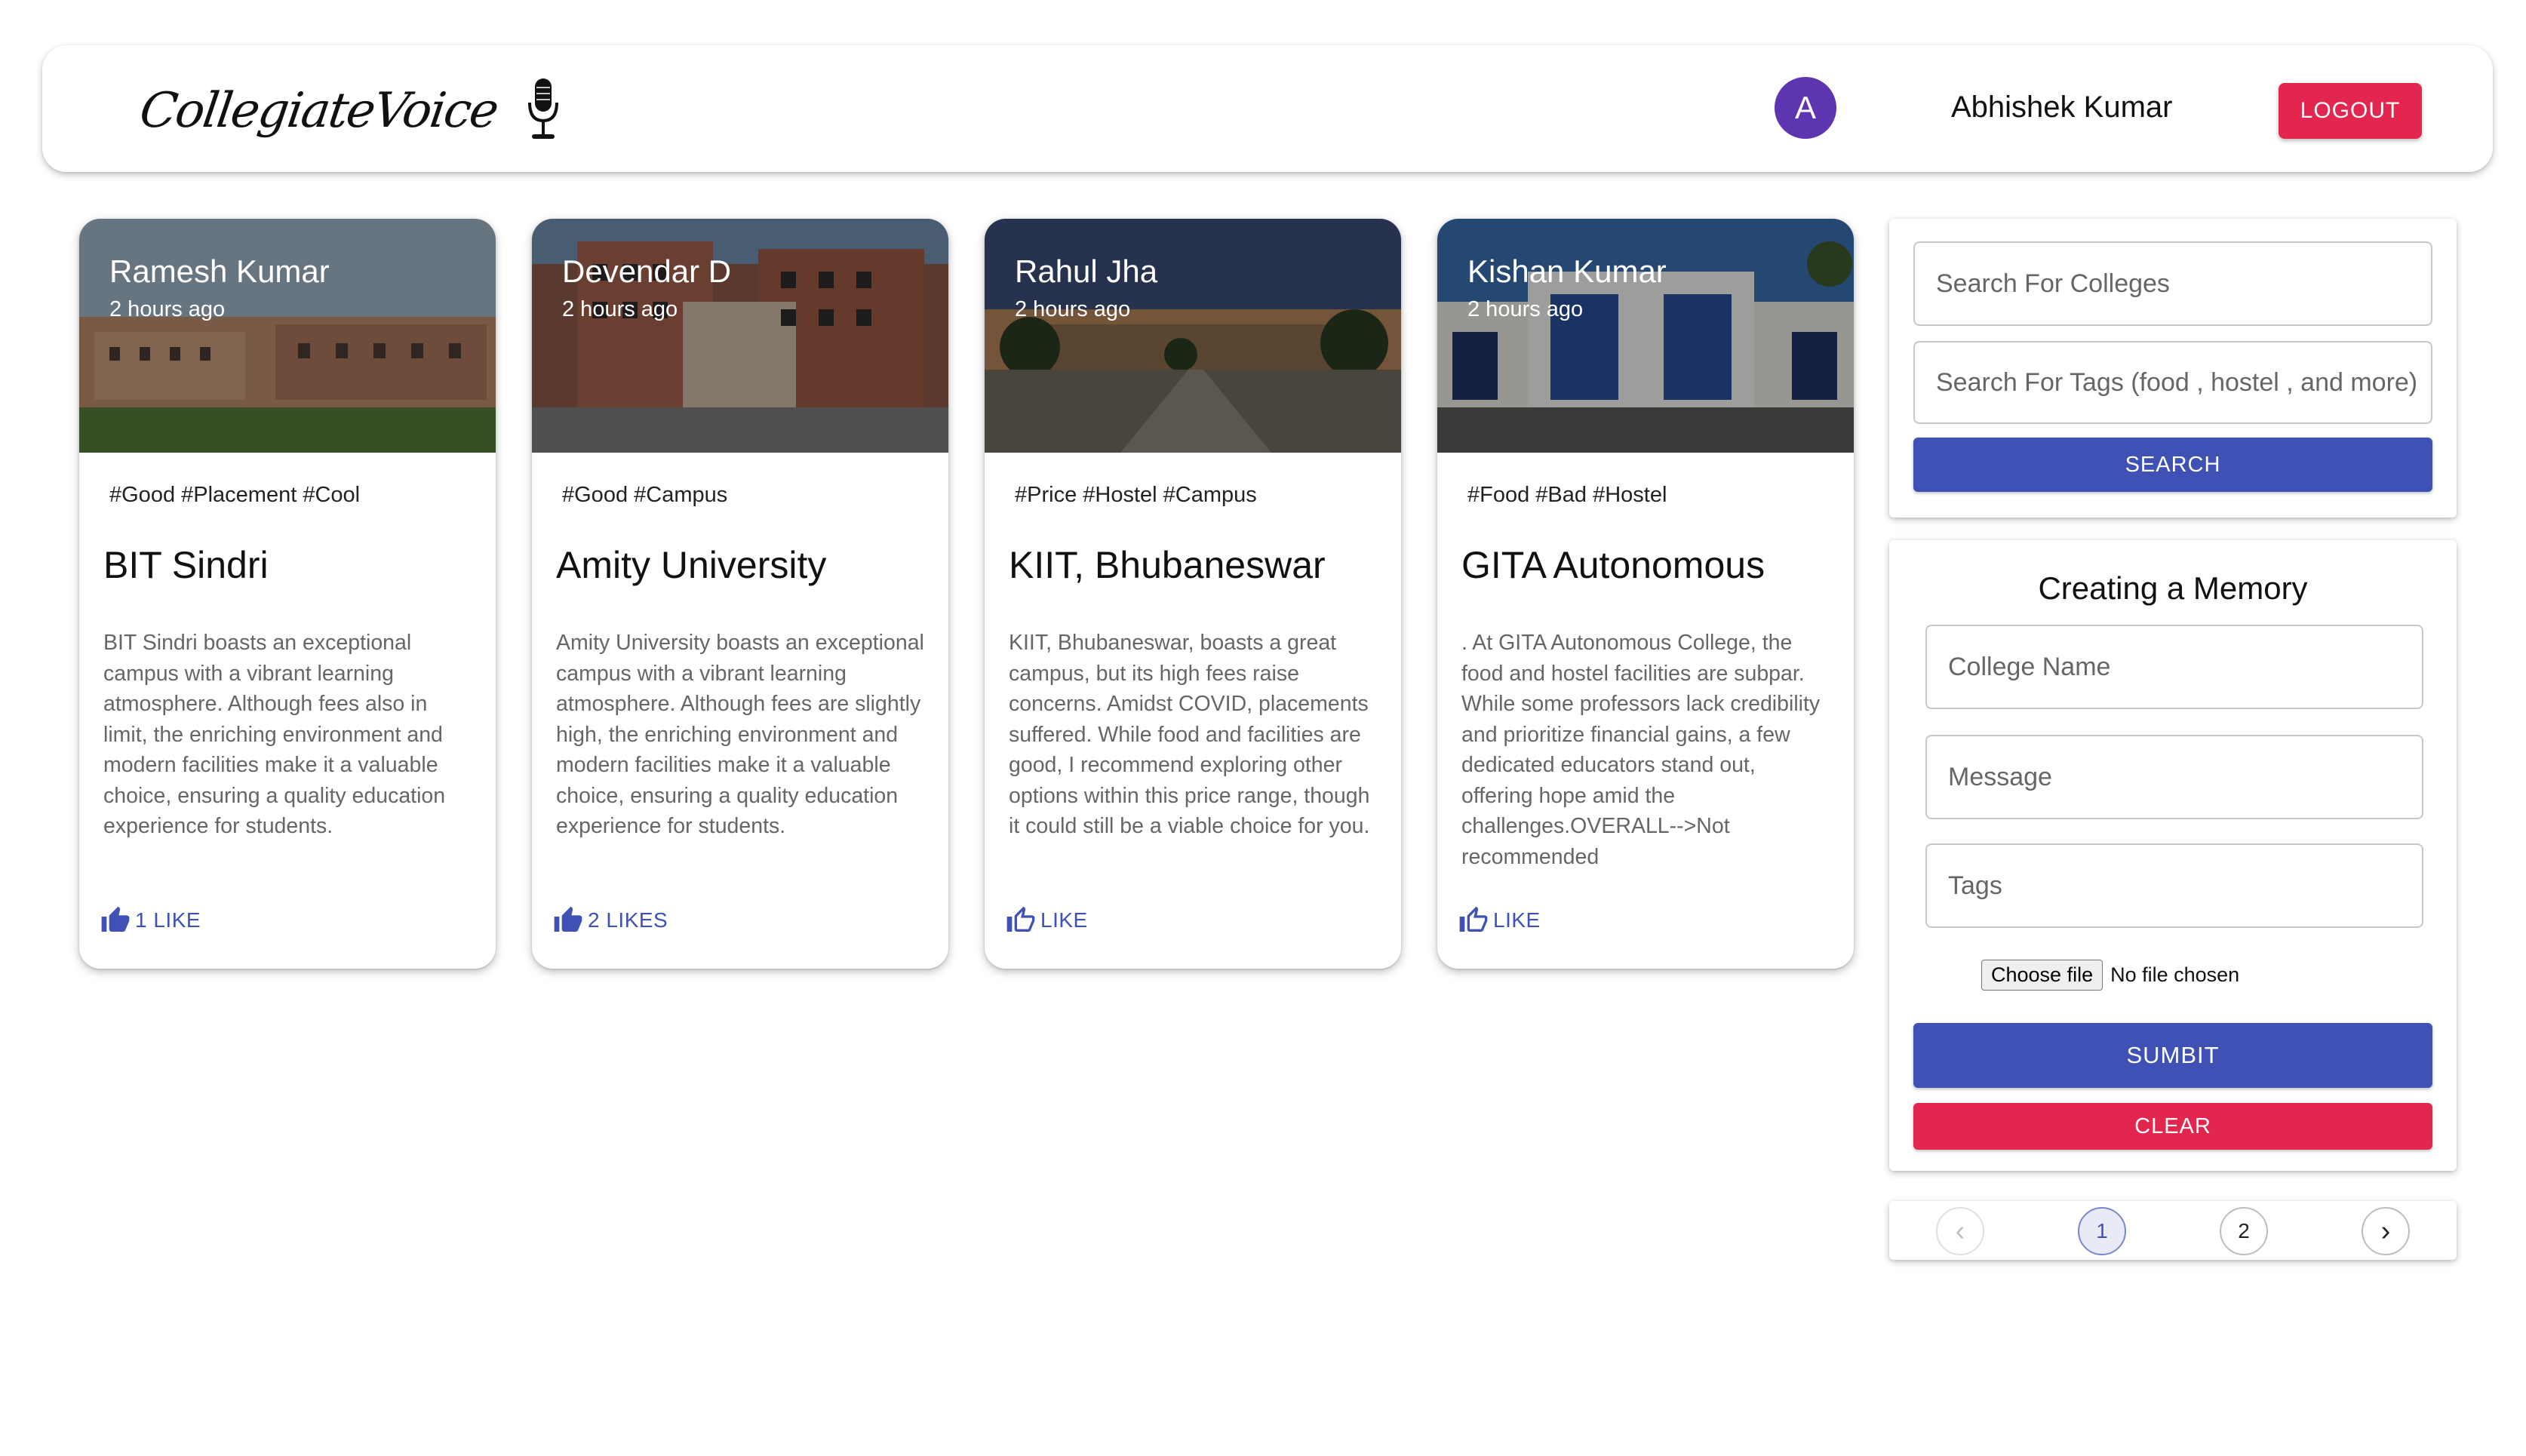 The height and width of the screenshot is (1456, 2526). What do you see at coordinates (287, 336) in the screenshot?
I see `post-image: Ramesh Kumar 2 hours ago` at bounding box center [287, 336].